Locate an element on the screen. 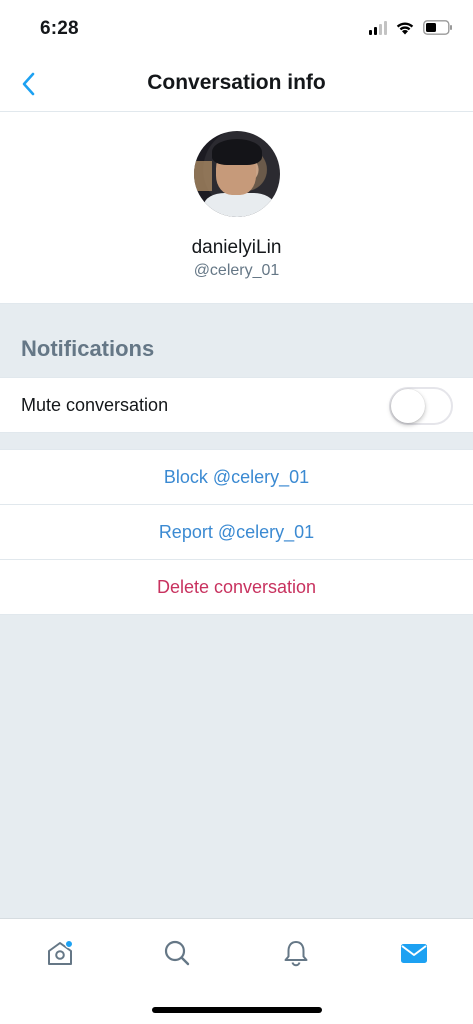  mute-conversation-toggle is located at coordinates (421, 406).